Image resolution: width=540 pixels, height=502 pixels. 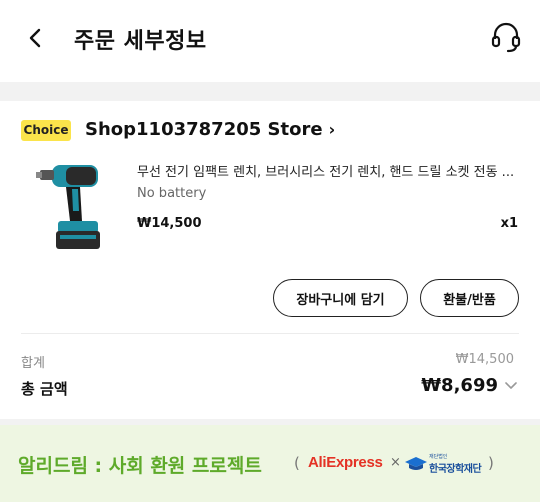 I want to click on divider, so click(x=270, y=333).